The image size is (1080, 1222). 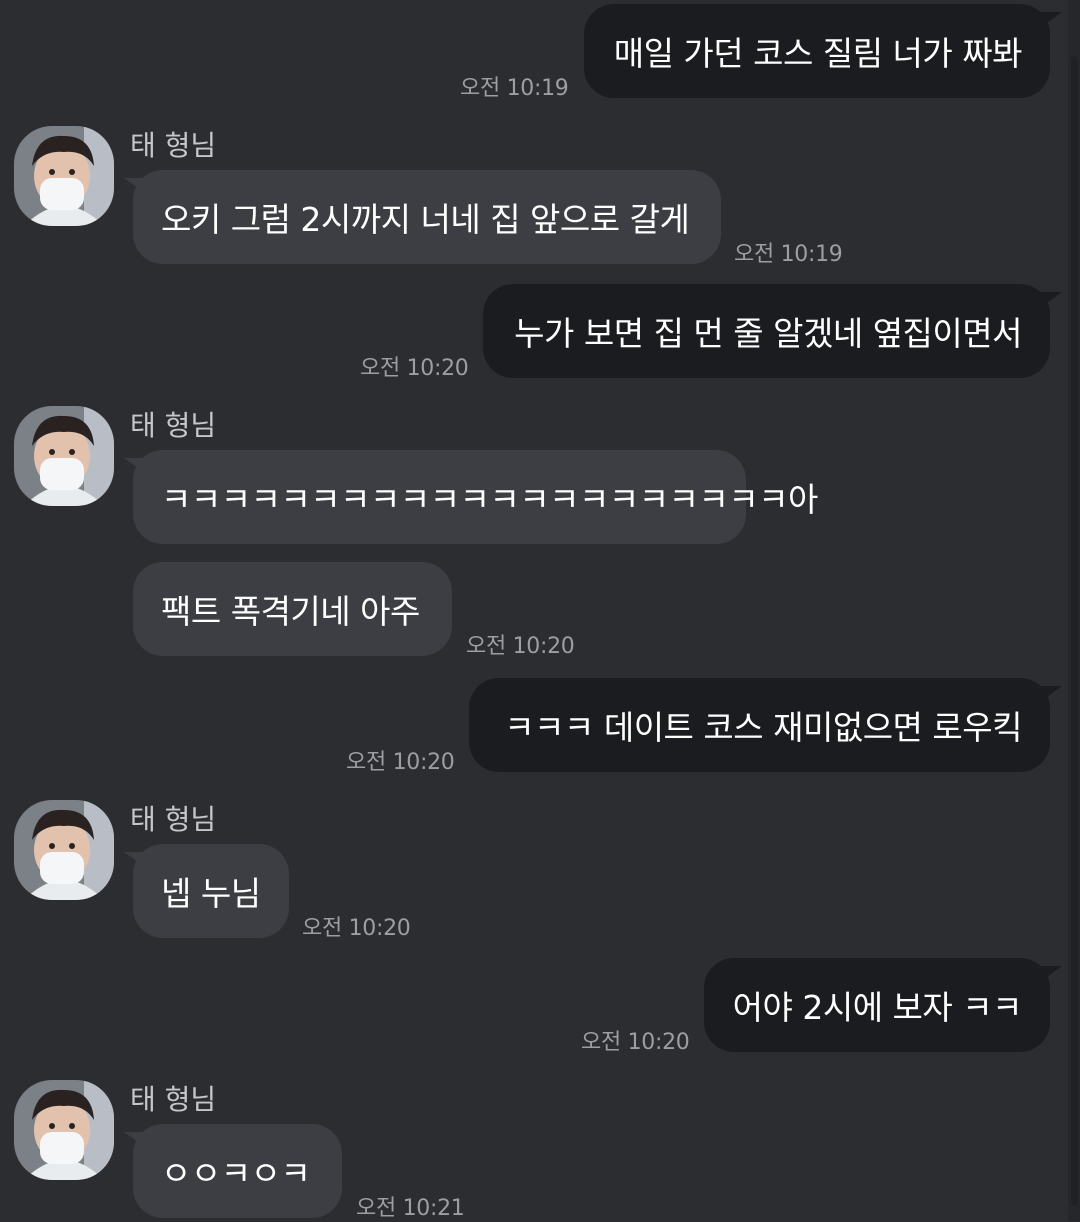 I want to click on incoming-message-bubble: 팩트 폭격기네 아주, so click(x=292, y=609).